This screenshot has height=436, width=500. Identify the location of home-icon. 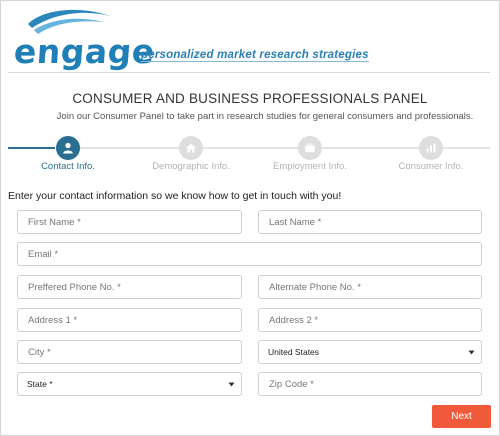
(191, 148).